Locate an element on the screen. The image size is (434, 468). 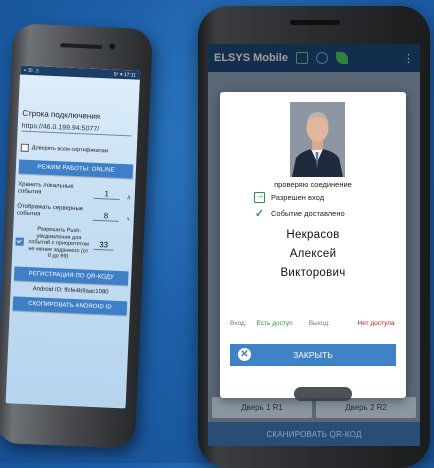
android-id-text: Android ID: ffcfe4b9aac1080 is located at coordinates (70, 290).